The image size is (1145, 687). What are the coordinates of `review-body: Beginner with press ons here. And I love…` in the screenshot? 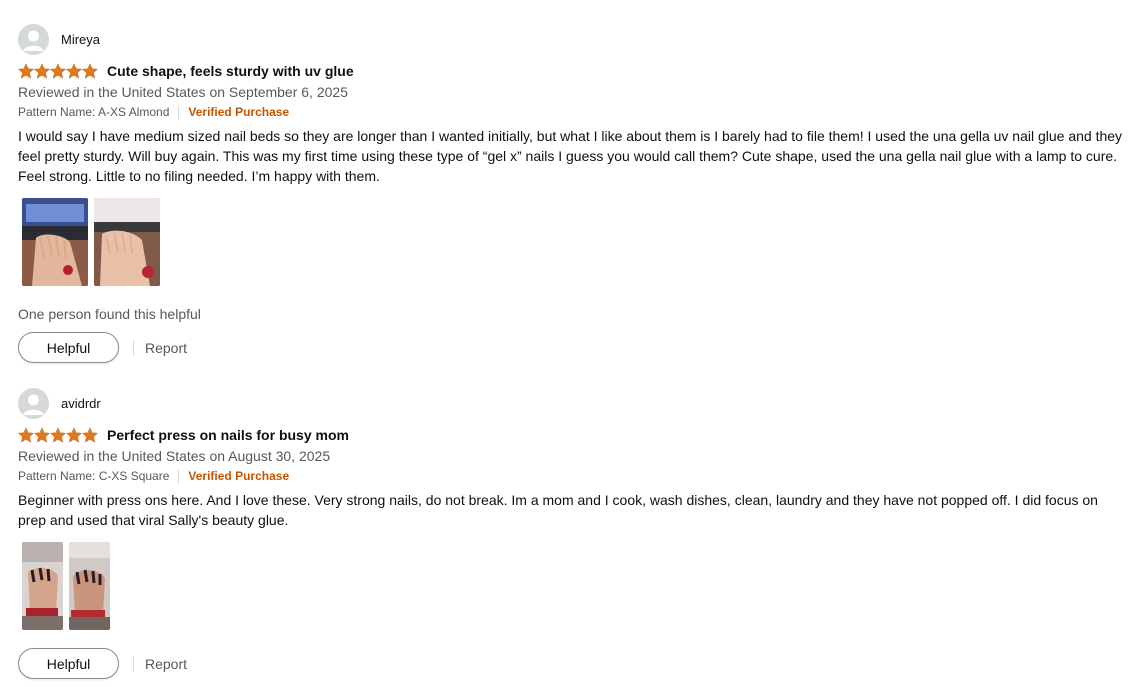 It's located at (558, 510).